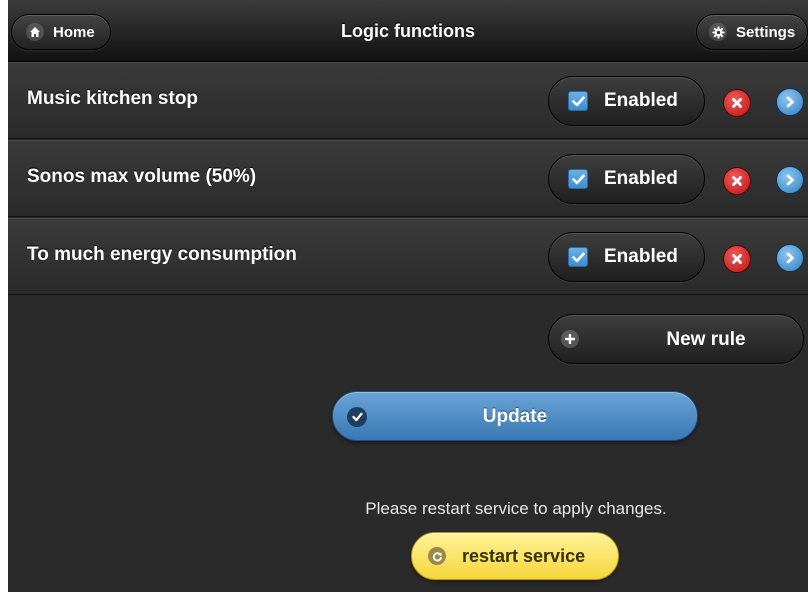  What do you see at coordinates (516, 508) in the screenshot?
I see `restart-message: Please restart service to apply changes.` at bounding box center [516, 508].